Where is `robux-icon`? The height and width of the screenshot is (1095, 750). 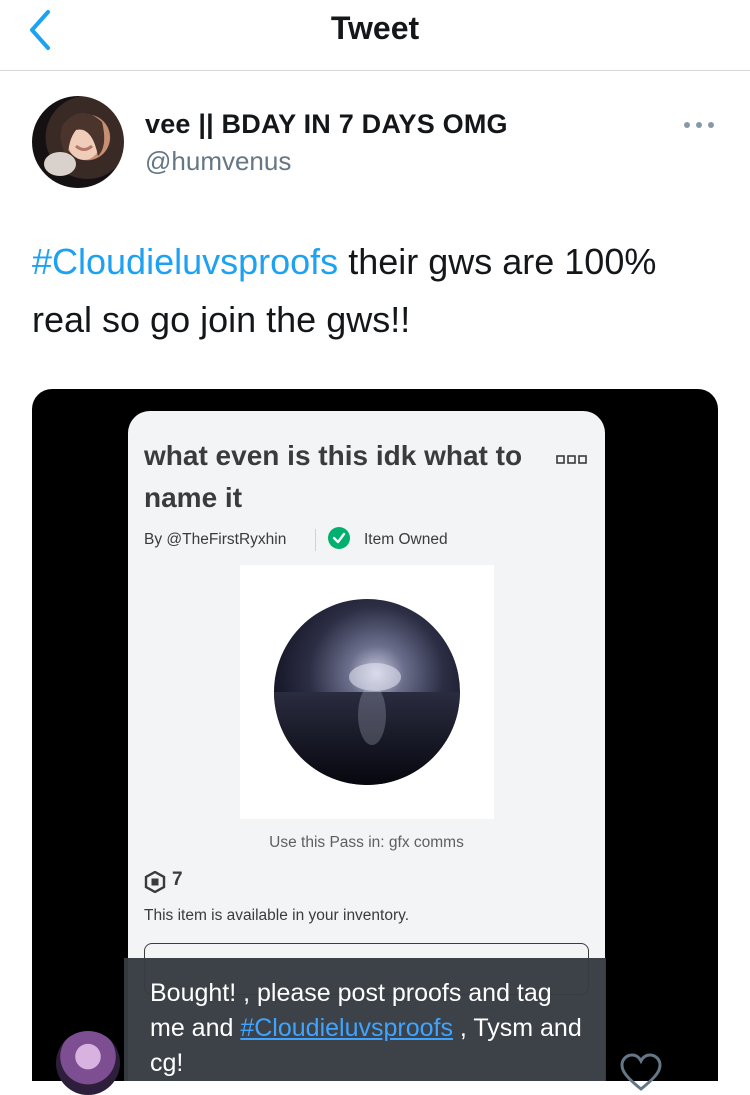
robux-icon is located at coordinates (155, 882).